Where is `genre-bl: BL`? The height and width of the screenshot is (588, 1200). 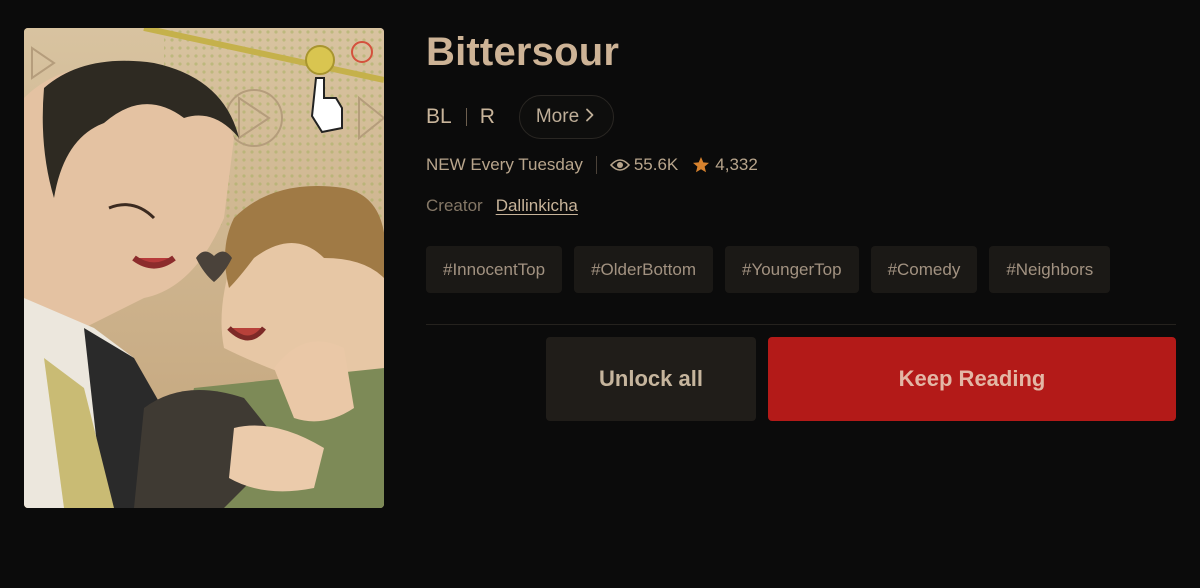
genre-bl: BL is located at coordinates (439, 117).